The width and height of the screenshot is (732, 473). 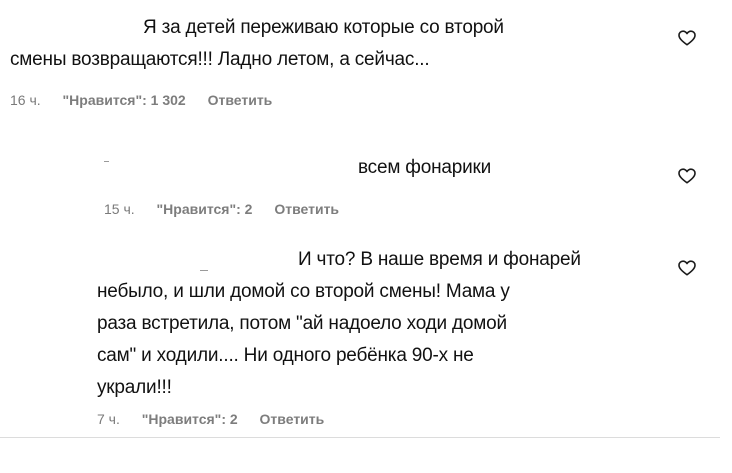 What do you see at coordinates (360, 437) in the screenshot?
I see `bottom-divider` at bounding box center [360, 437].